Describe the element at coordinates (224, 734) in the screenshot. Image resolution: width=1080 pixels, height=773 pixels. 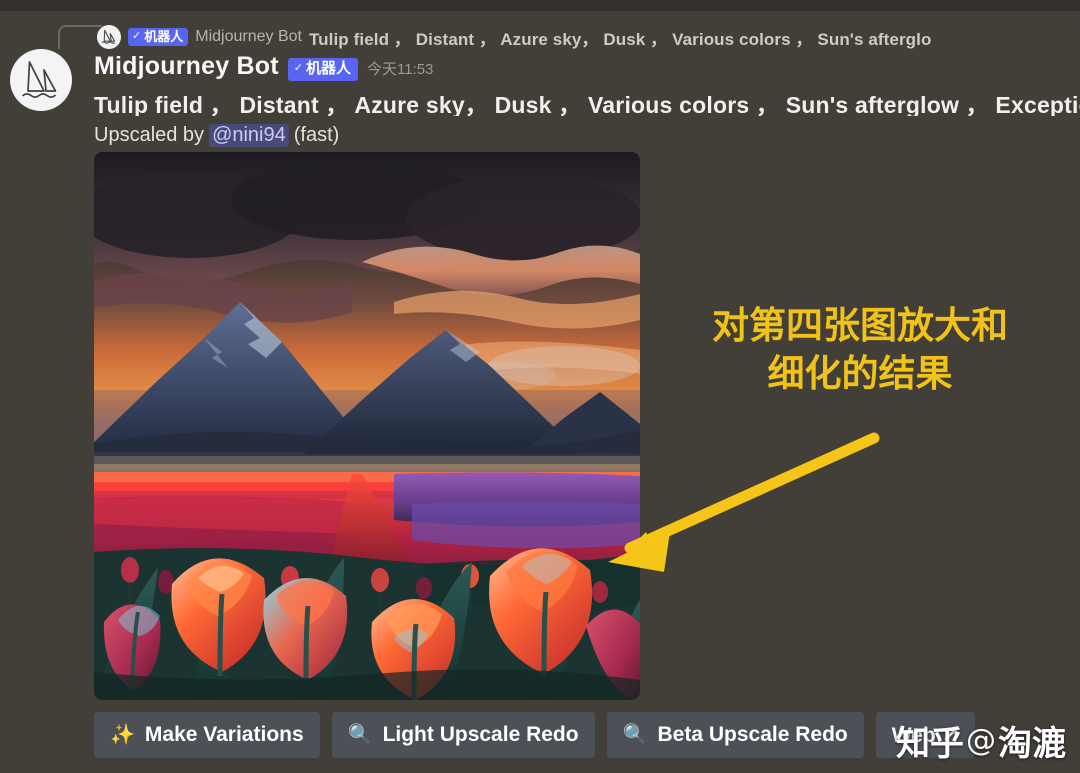
I see `make-variations-label: Make Variations` at that location.